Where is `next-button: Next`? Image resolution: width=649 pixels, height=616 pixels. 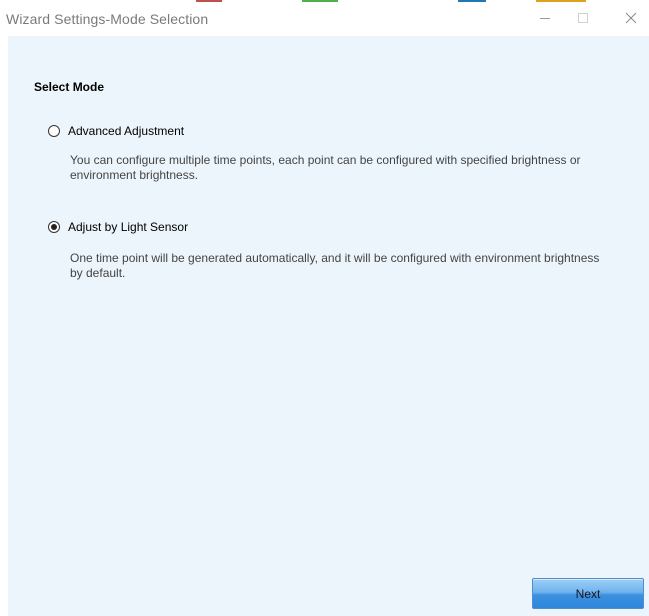 next-button: Next is located at coordinates (588, 593).